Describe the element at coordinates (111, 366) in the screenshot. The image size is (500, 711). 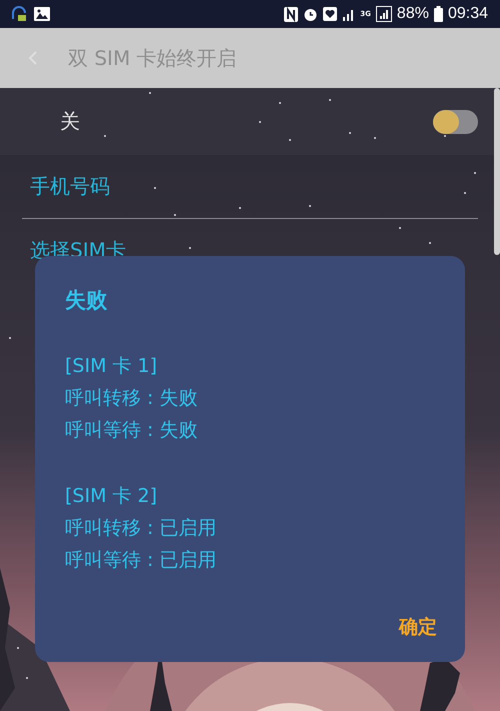
I see `sim-heading: [SIM 卡 1]` at that location.